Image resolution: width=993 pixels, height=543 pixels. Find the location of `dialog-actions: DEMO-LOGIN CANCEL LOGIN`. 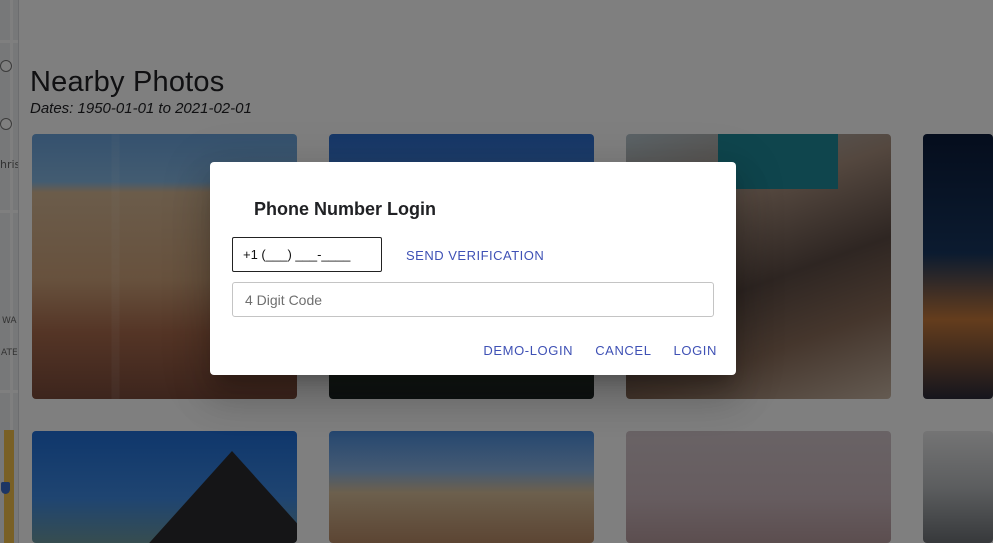

dialog-actions: DEMO-LOGIN CANCEL LOGIN is located at coordinates (600, 350).